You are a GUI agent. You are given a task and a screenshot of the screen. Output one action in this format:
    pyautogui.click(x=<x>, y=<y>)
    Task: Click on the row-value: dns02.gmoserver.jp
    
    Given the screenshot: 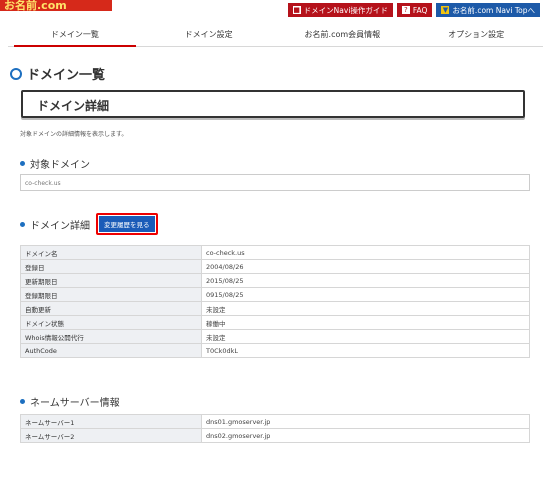 What is the action you would take?
    pyautogui.click(x=365, y=435)
    